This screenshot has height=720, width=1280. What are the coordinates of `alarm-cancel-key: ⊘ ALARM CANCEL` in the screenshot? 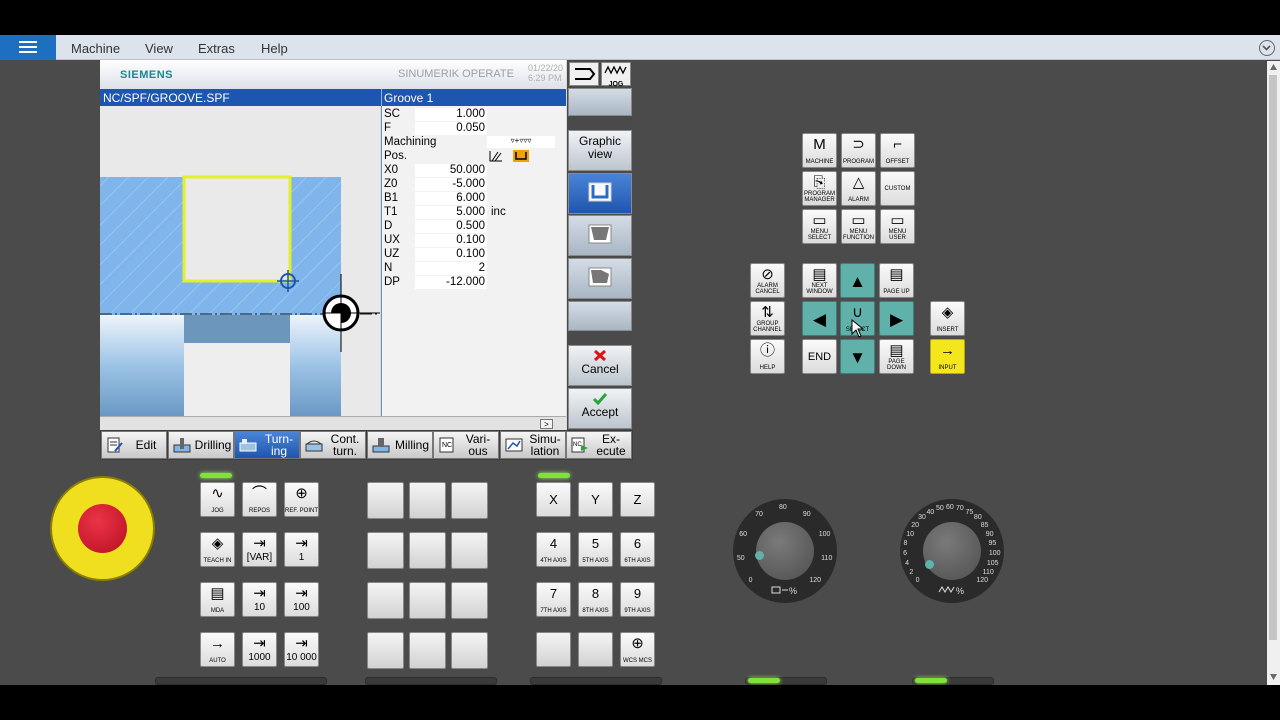 It's located at (767, 280).